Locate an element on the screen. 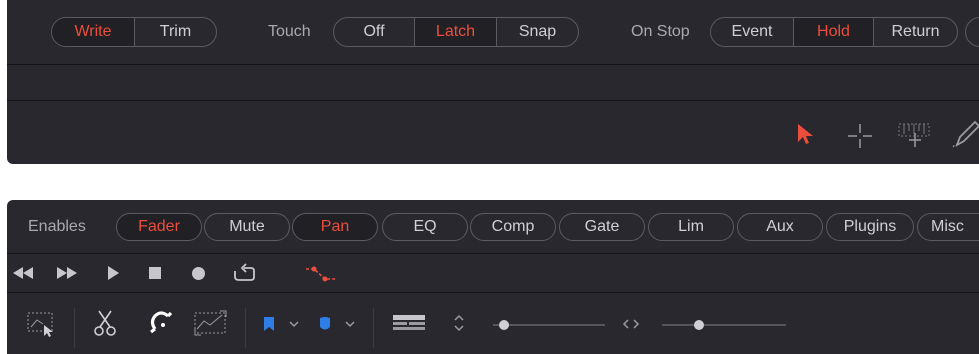  rewind-icon is located at coordinates (23, 273).